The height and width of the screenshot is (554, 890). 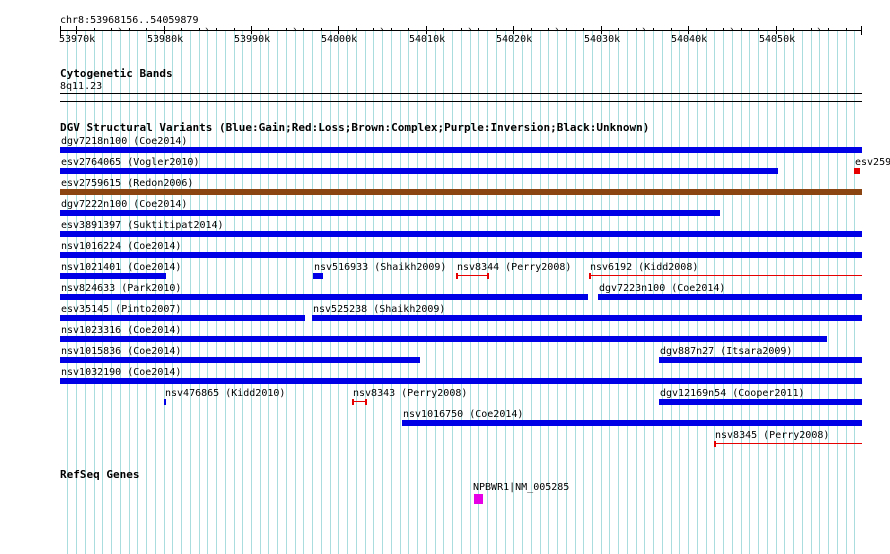 I want to click on ruler-tick-label: 54040k, so click(x=689, y=39).